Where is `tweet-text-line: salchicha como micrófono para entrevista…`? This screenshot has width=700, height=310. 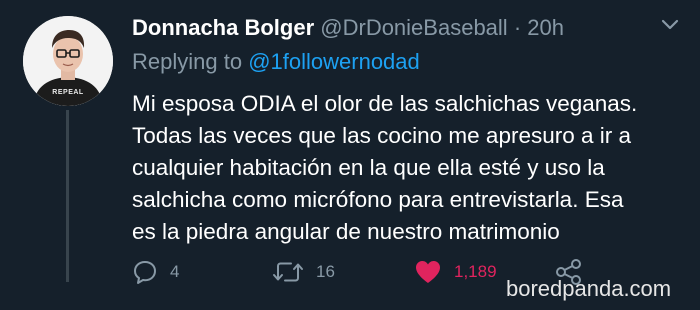
tweet-text-line: salchicha como micrófono para entrevista… is located at coordinates (378, 199).